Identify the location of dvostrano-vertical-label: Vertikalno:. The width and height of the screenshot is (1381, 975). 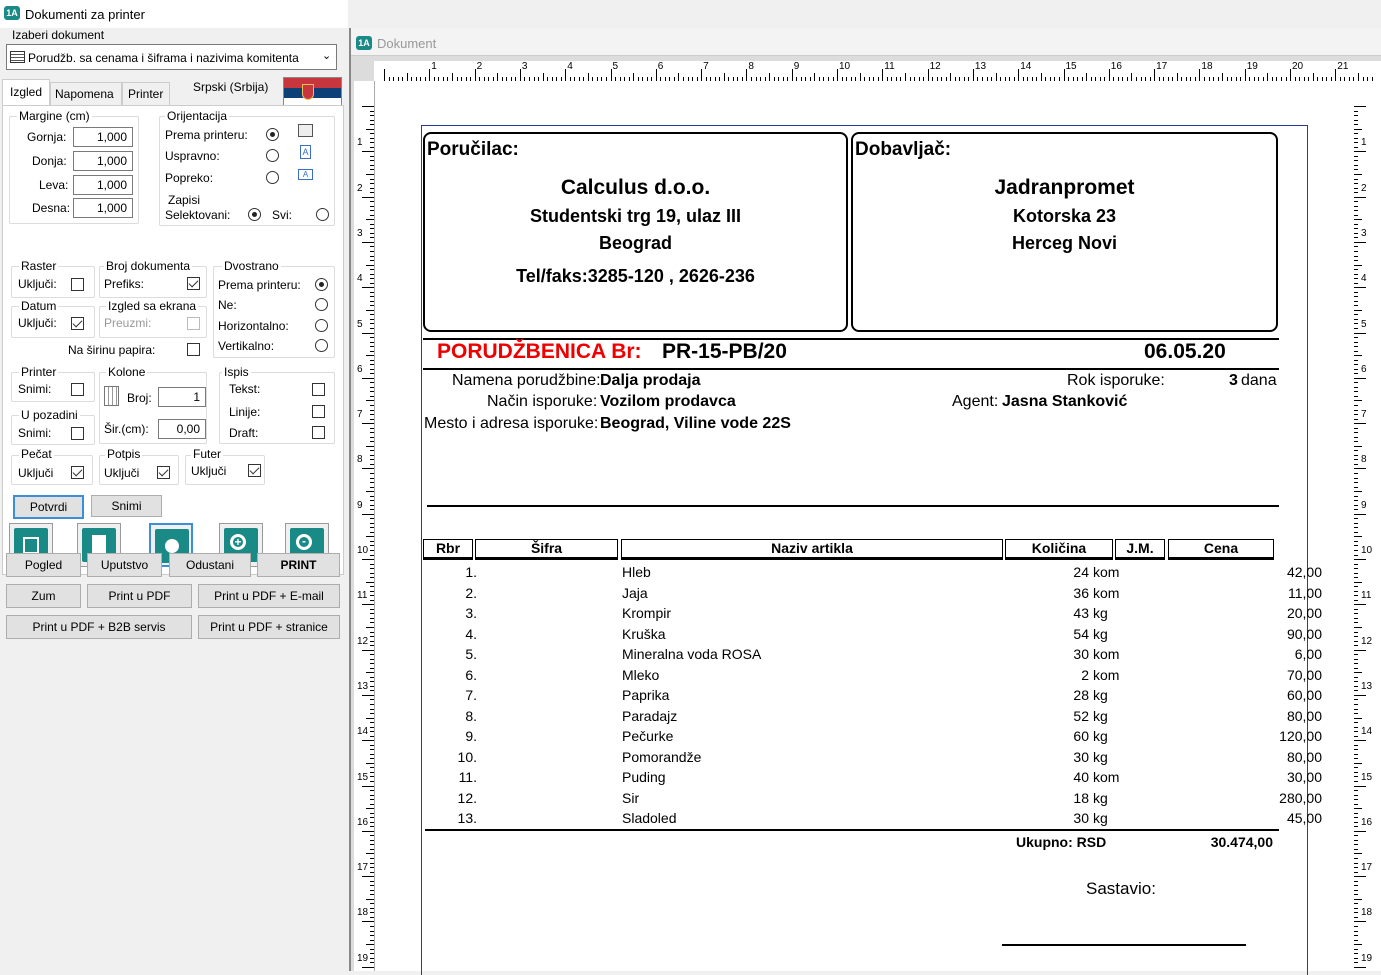
(246, 346).